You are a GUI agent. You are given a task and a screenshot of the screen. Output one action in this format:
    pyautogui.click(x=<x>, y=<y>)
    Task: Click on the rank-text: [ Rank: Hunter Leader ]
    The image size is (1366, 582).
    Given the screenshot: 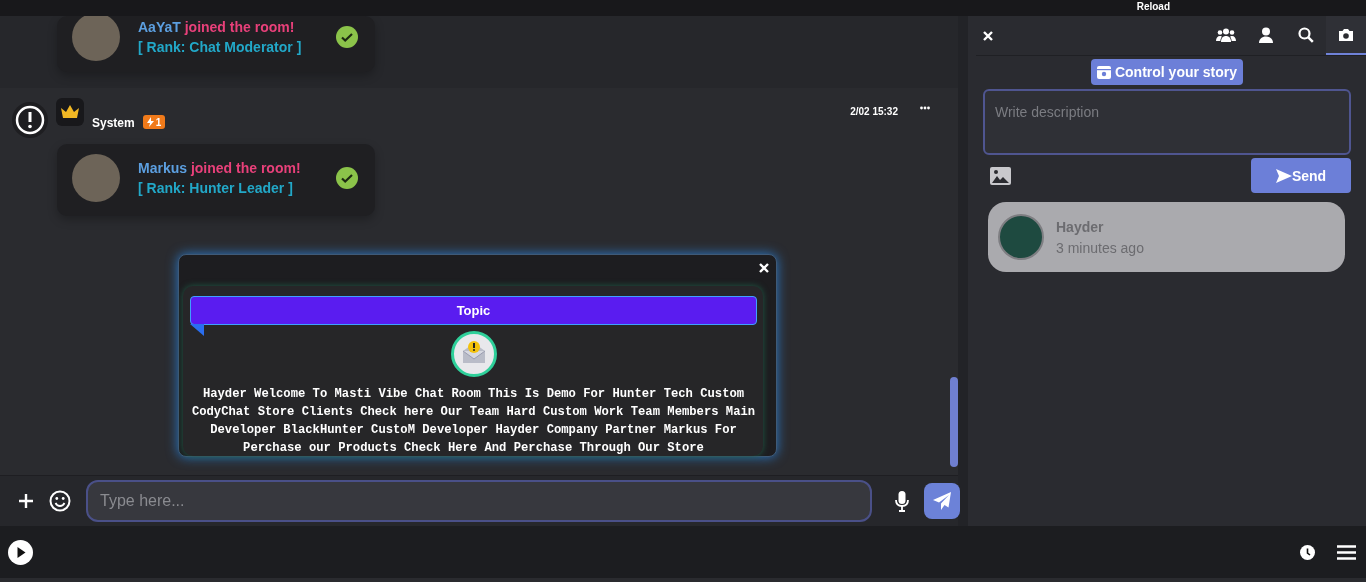 What is the action you would take?
    pyautogui.click(x=216, y=188)
    